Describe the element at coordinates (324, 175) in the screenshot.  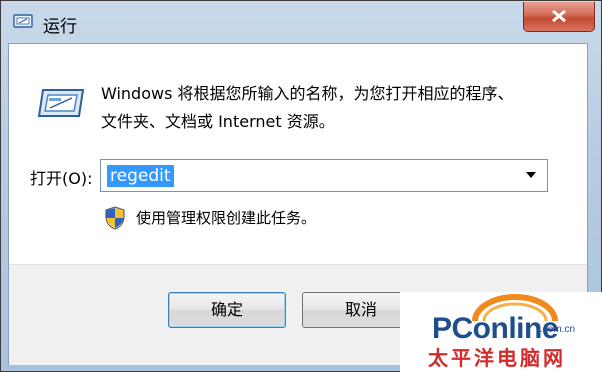
I see `open-combobox: regedit` at that location.